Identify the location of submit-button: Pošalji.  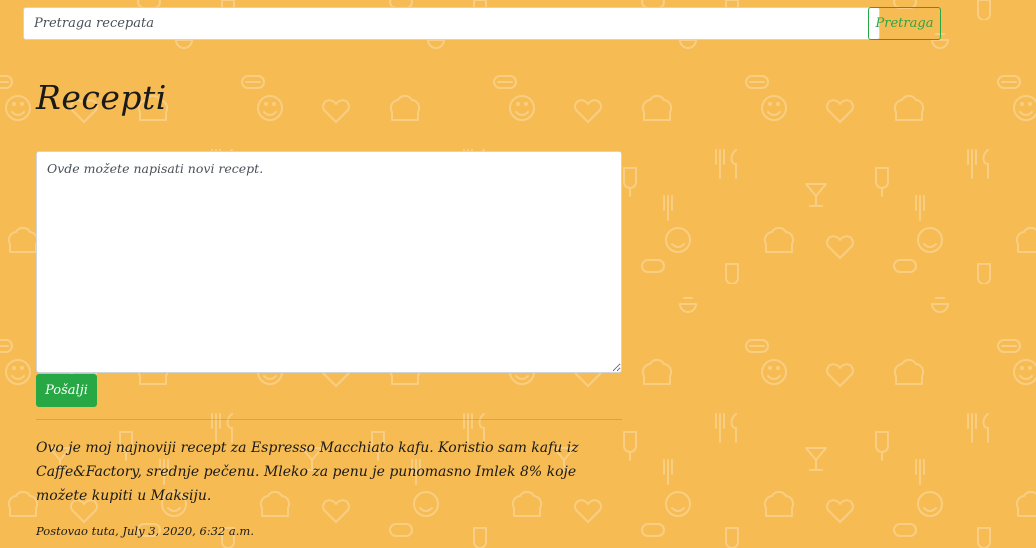
(66, 390).